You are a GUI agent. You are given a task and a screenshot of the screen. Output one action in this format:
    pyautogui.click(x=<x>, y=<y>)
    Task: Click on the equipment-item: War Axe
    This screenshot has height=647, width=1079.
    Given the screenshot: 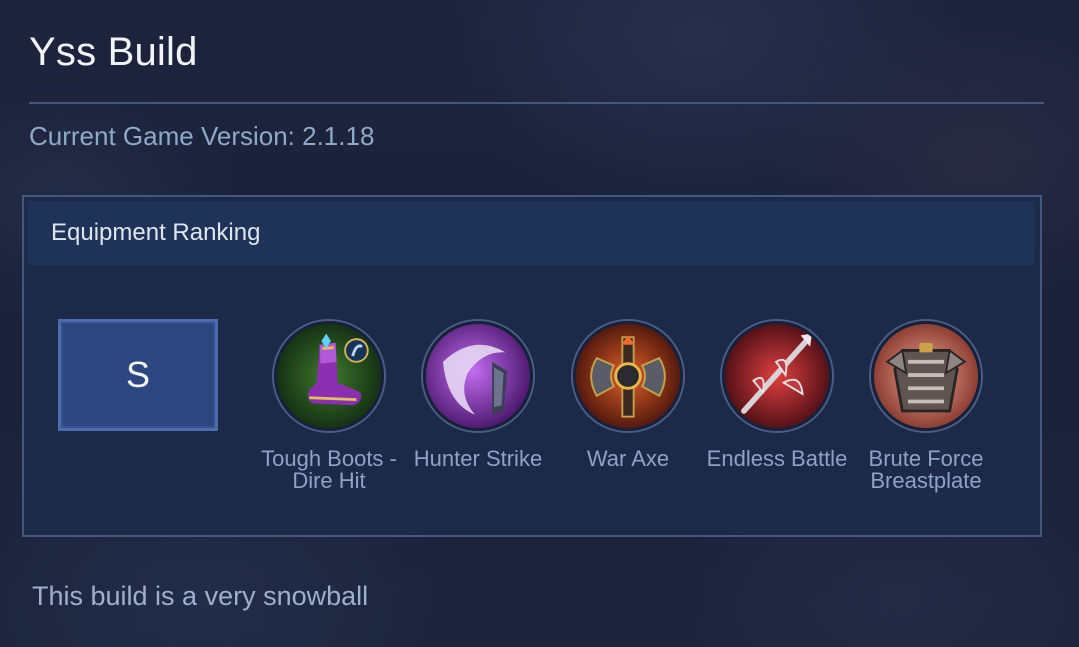 What is the action you would take?
    pyautogui.click(x=628, y=395)
    